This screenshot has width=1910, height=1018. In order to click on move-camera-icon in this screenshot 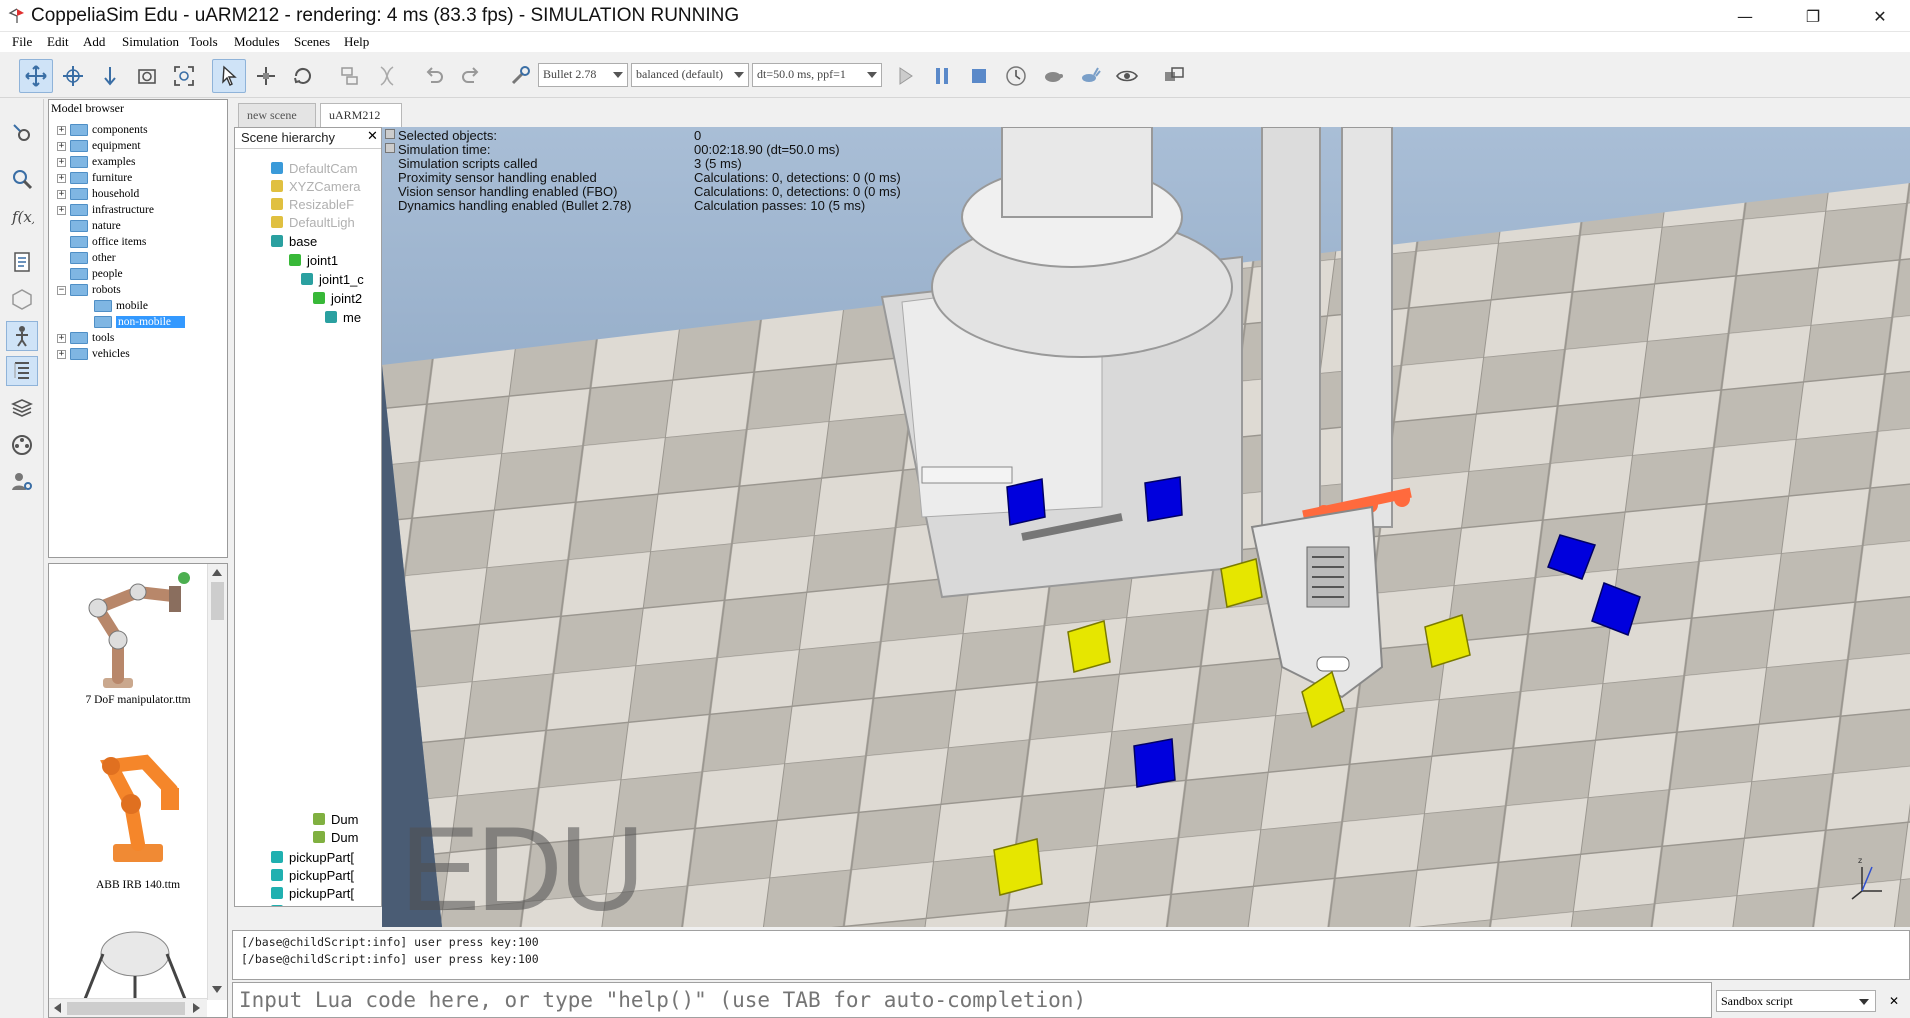, I will do `click(36, 76)`.